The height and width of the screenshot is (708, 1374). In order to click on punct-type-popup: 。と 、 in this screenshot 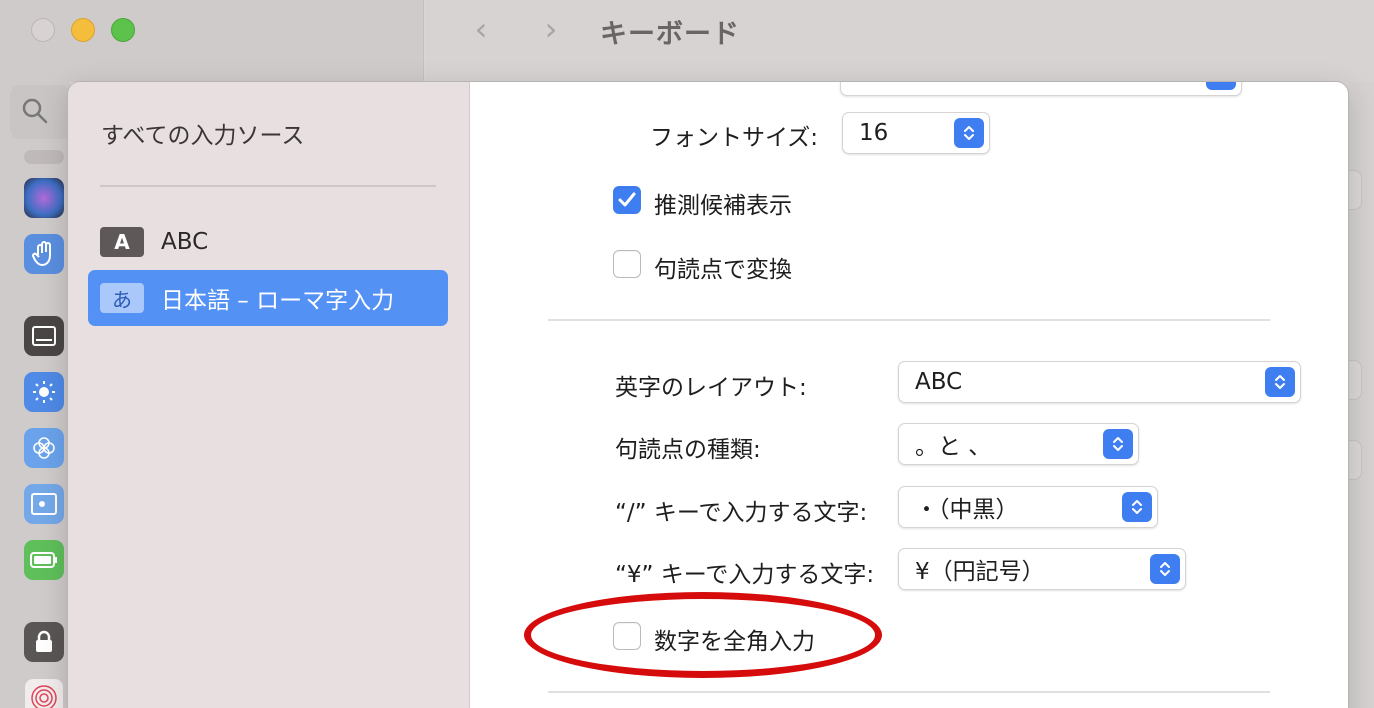, I will do `click(1018, 444)`.